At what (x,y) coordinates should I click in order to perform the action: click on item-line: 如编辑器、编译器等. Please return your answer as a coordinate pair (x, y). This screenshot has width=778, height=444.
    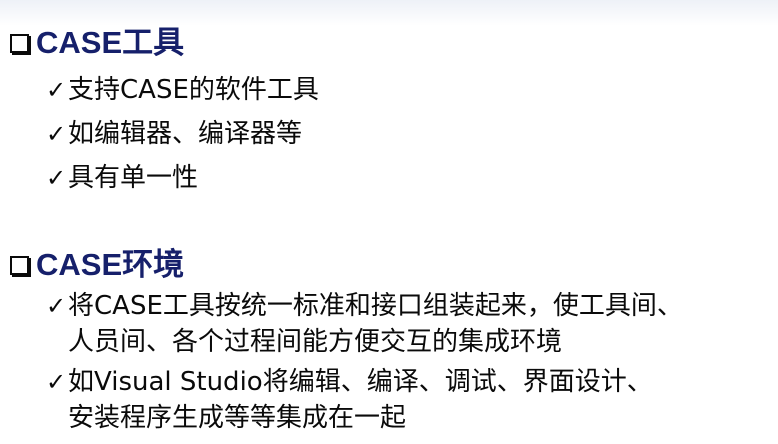
    Looking at the image, I should click on (185, 134).